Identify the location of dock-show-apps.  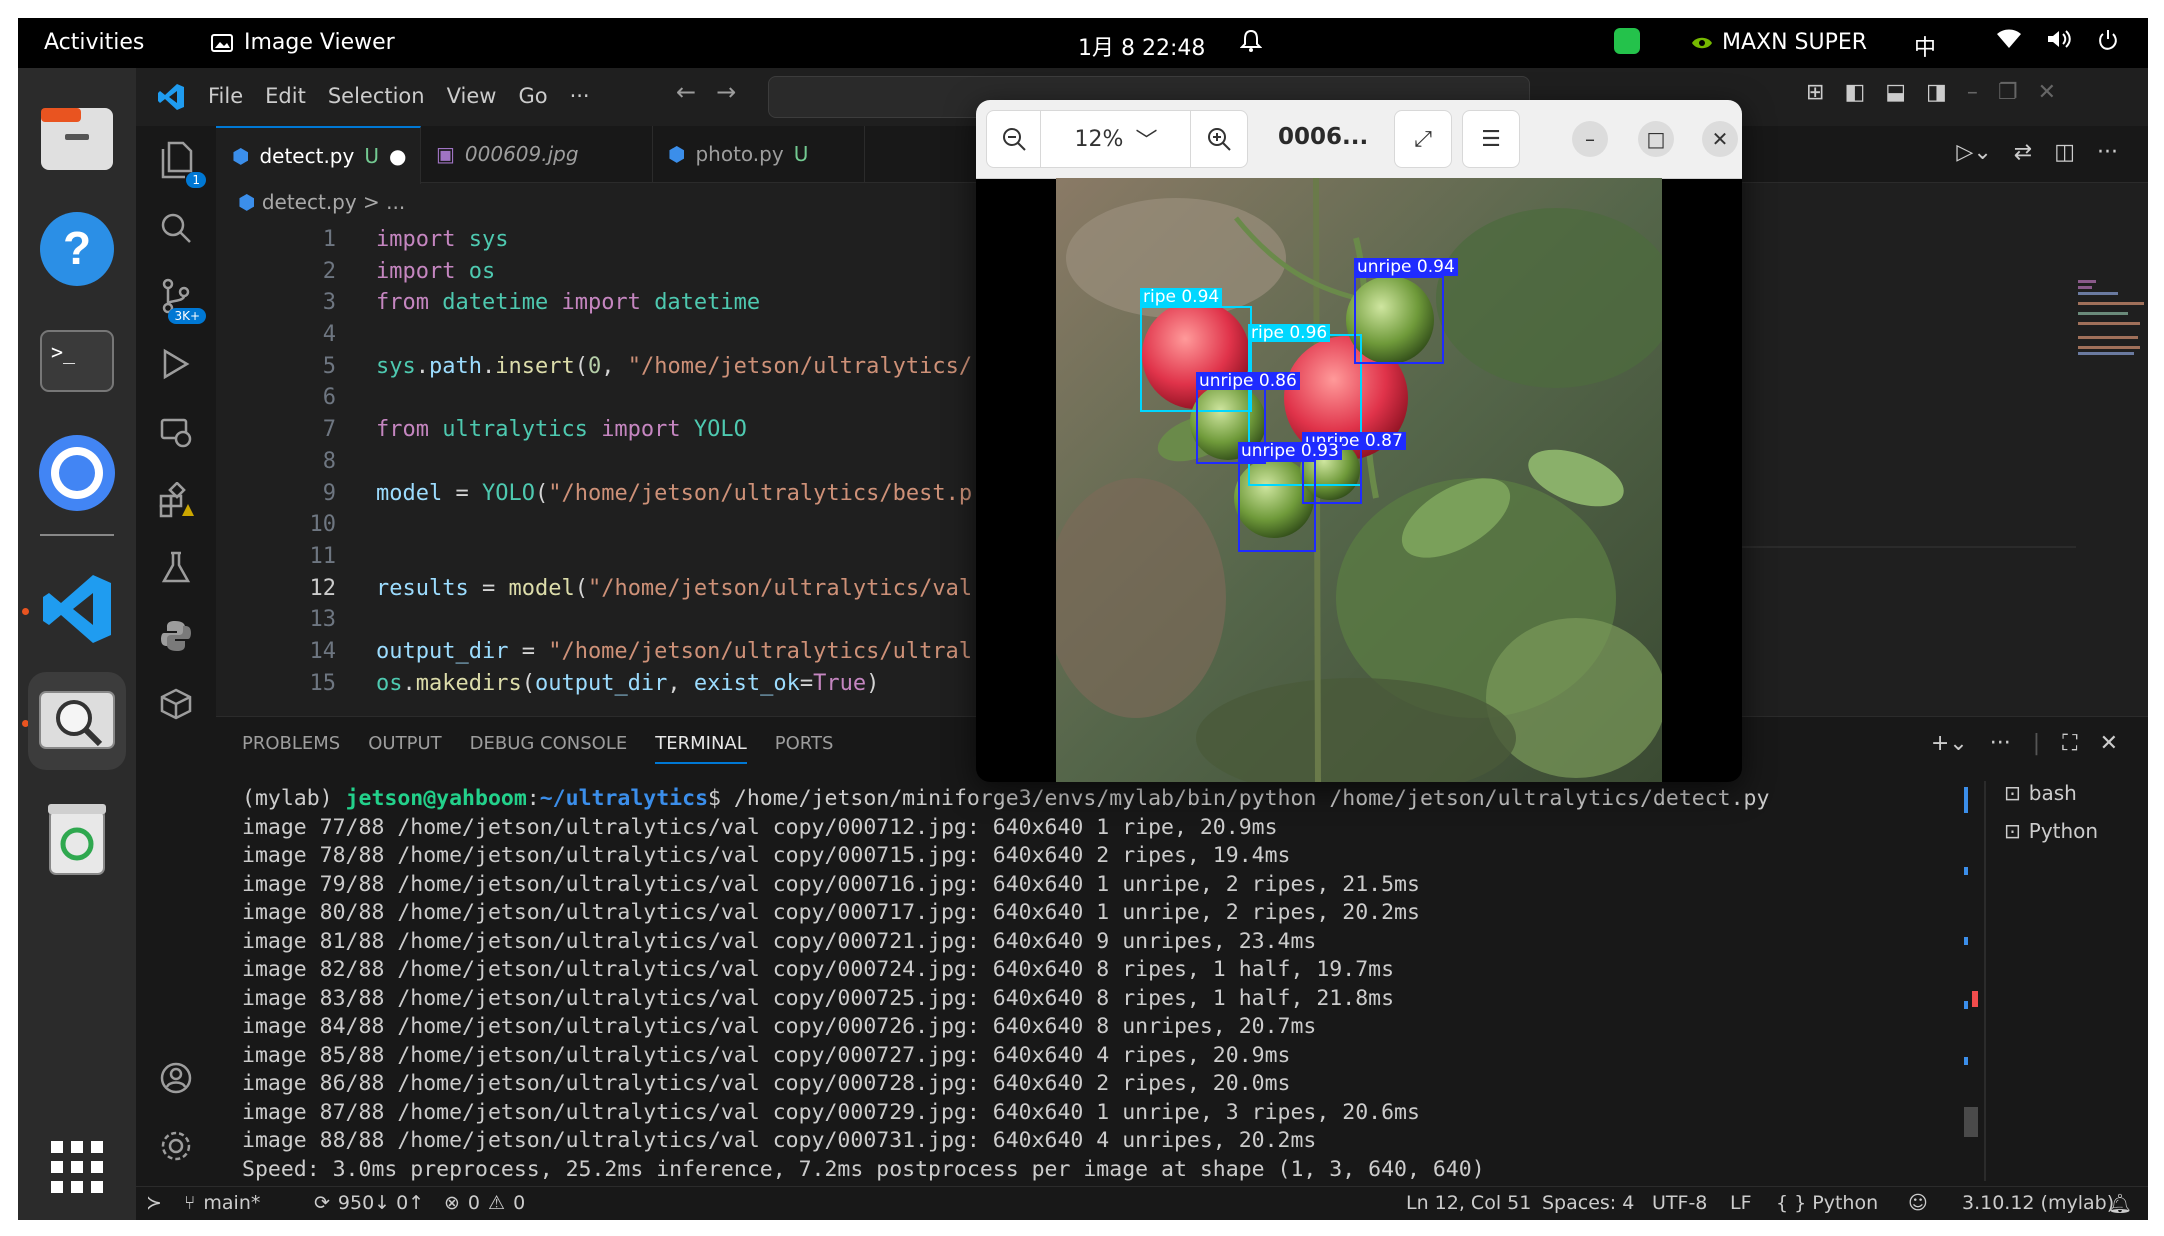
(77, 1167).